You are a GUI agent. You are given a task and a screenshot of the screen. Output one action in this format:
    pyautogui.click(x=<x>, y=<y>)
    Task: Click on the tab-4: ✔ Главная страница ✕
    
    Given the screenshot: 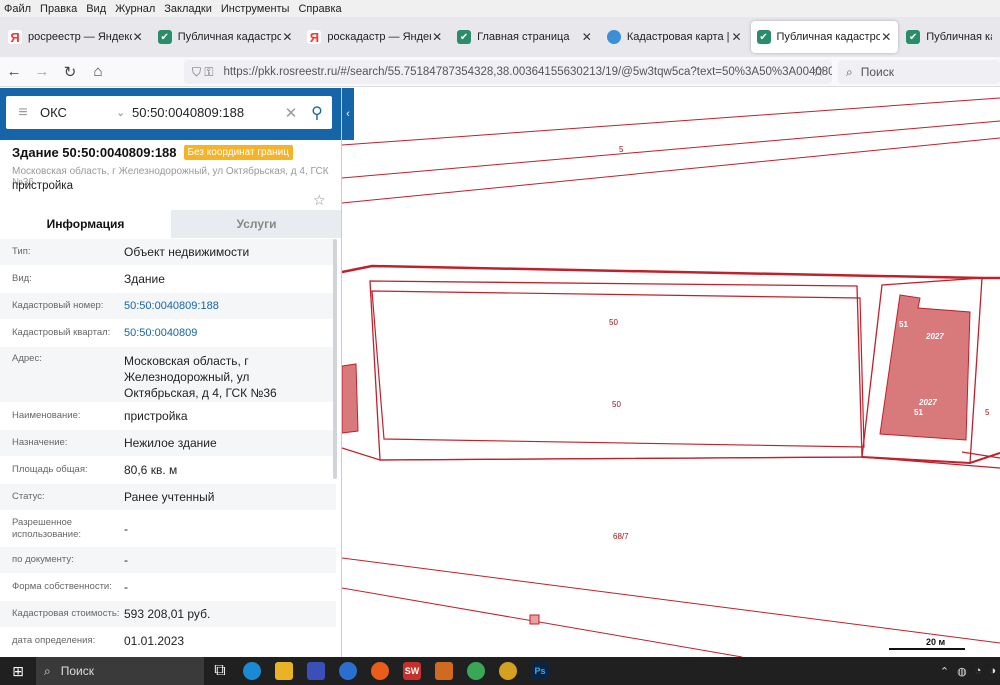 What is the action you would take?
    pyautogui.click(x=525, y=37)
    